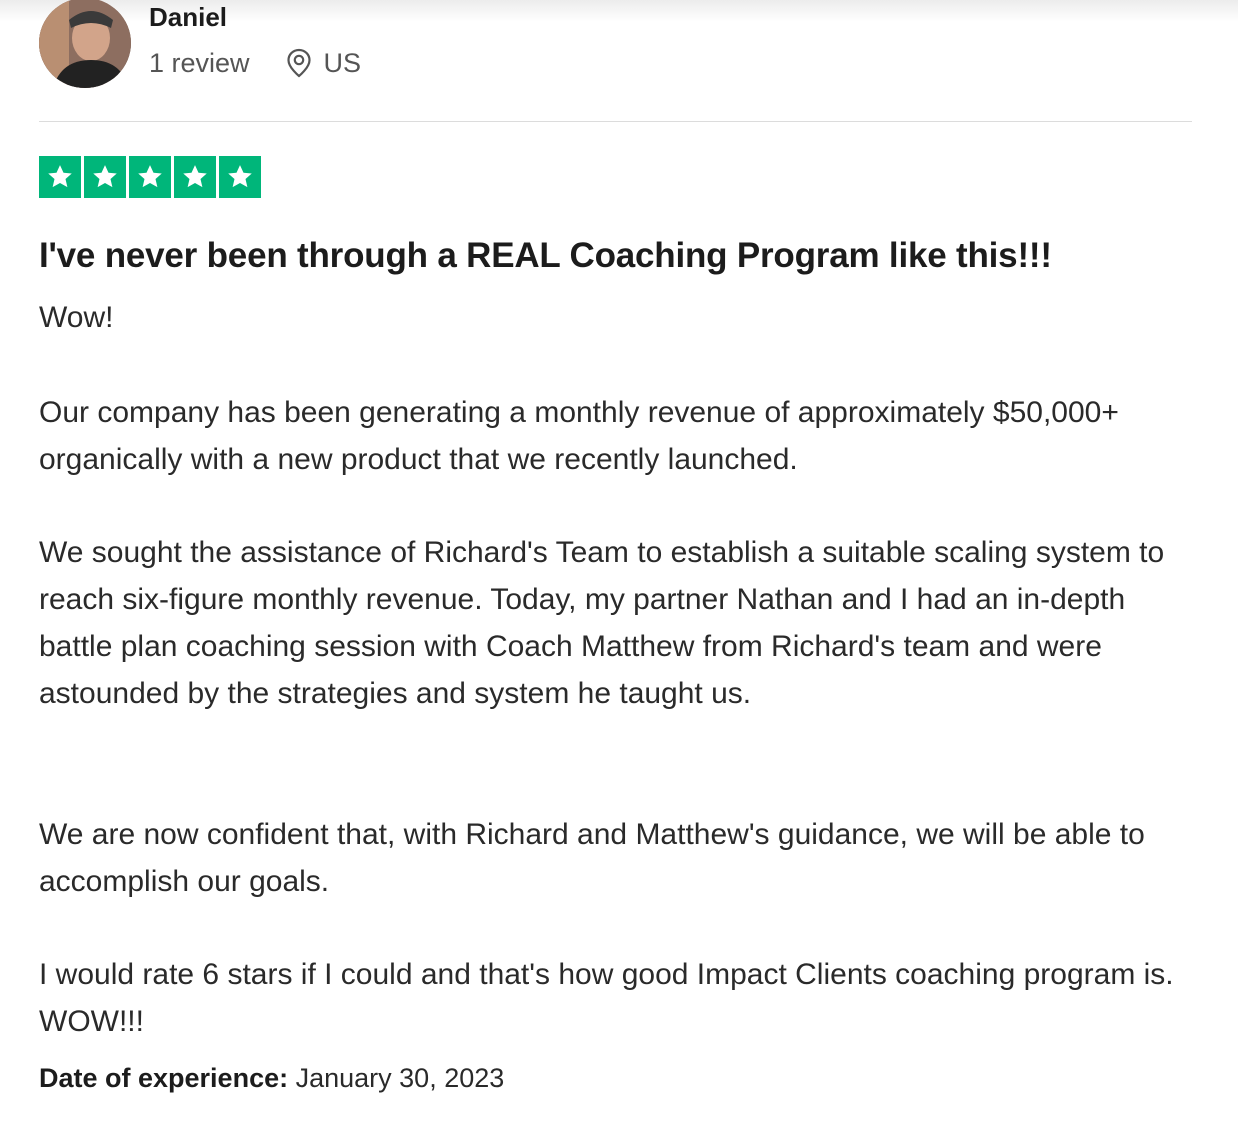 The height and width of the screenshot is (1124, 1238). I want to click on location-pin-icon, so click(298, 63).